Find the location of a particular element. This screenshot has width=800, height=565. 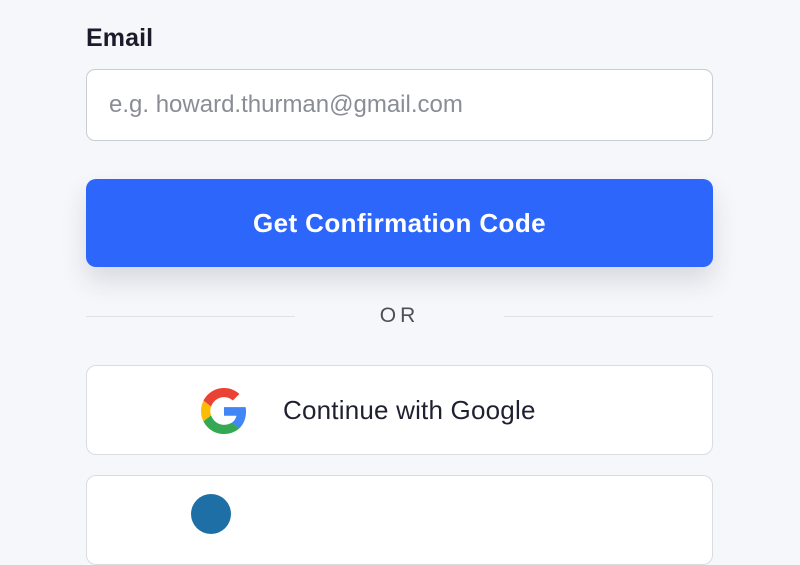

continue-with-provider-button is located at coordinates (399, 520).